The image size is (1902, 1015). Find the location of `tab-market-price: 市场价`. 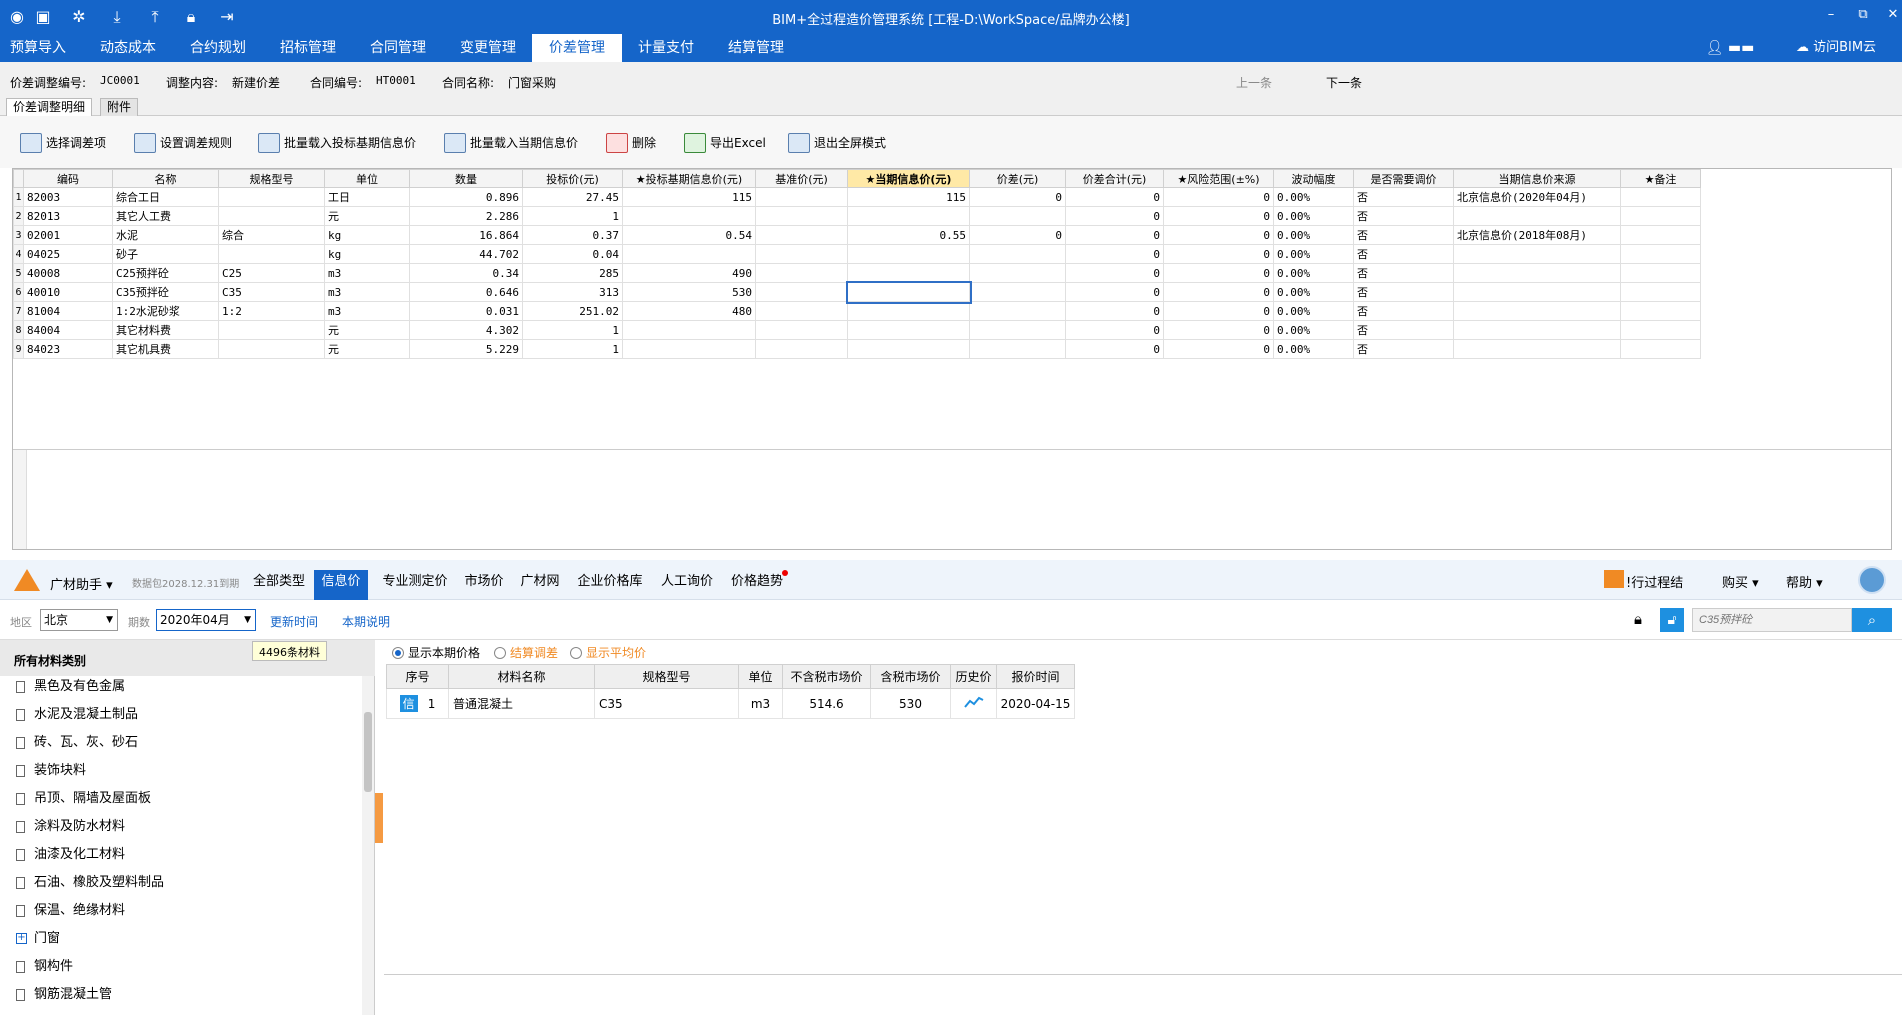

tab-market-price: 市场价 is located at coordinates (484, 585).